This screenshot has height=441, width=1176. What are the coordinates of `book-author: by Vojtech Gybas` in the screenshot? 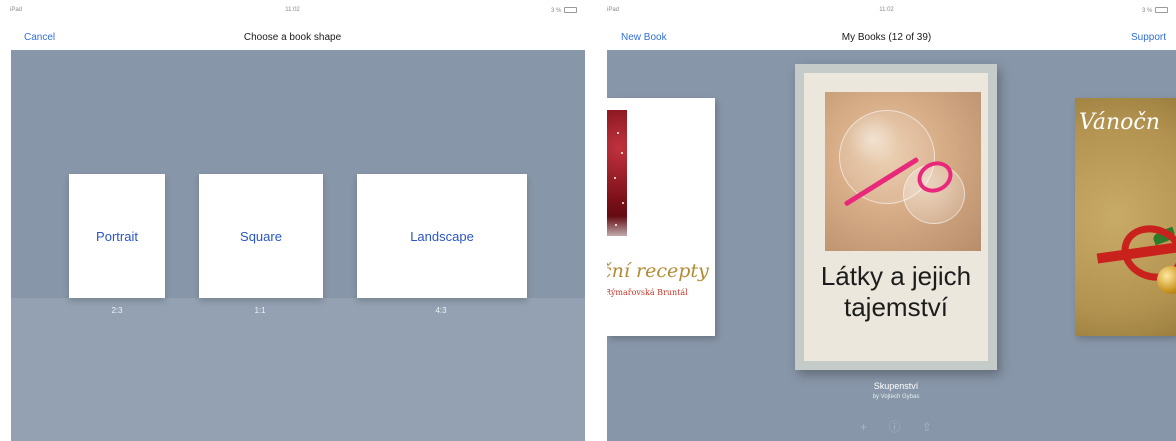 It's located at (896, 397).